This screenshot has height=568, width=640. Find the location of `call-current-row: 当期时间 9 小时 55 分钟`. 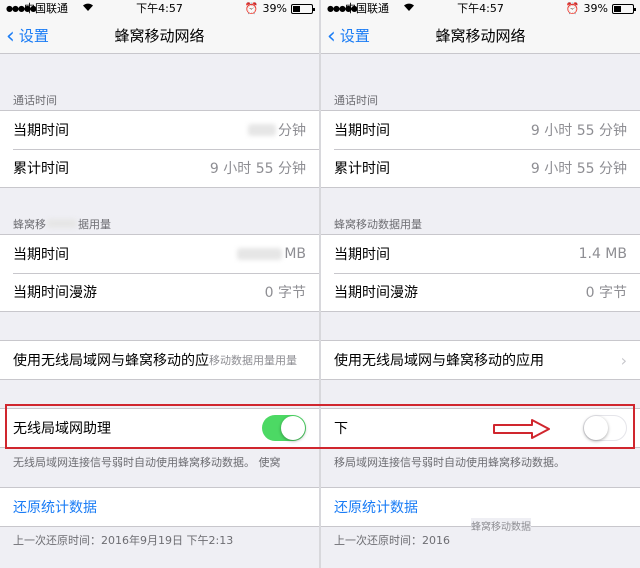

call-current-row: 当期时间 9 小时 55 分钟 is located at coordinates (480, 130).